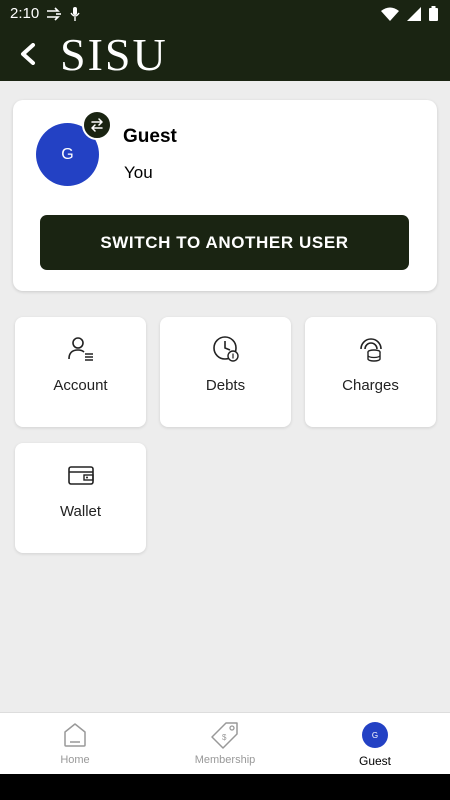  What do you see at coordinates (80, 511) in the screenshot?
I see `tile-label: Wallet` at bounding box center [80, 511].